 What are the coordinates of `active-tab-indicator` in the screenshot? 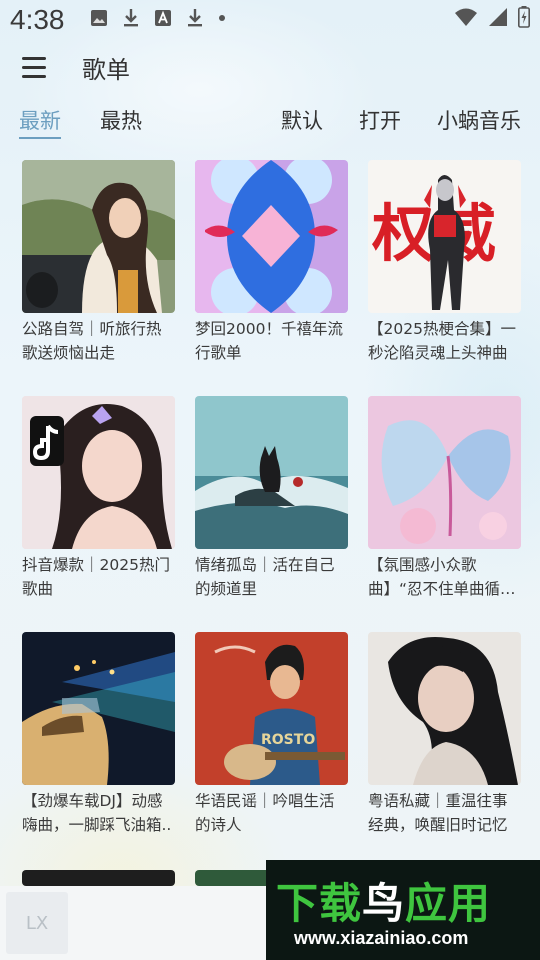 It's located at (40, 138).